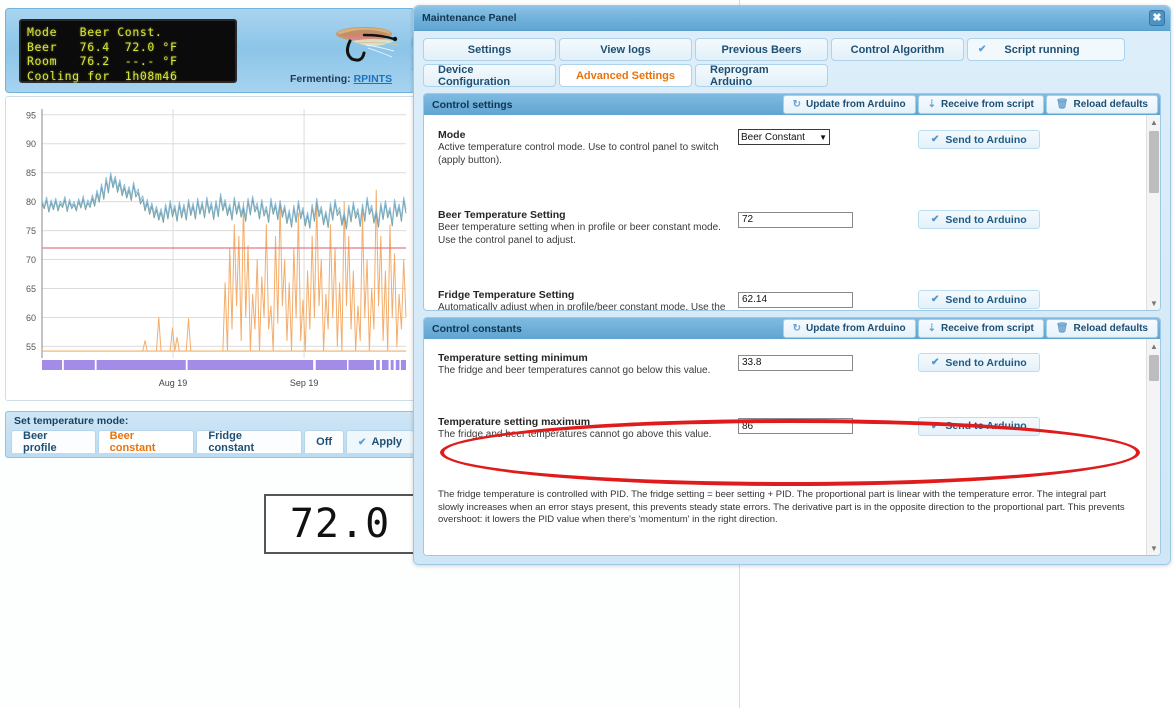 This screenshot has height=708, width=1174. Describe the element at coordinates (320, 79) in the screenshot. I see `fermenting-label: Fermenting:` at that location.